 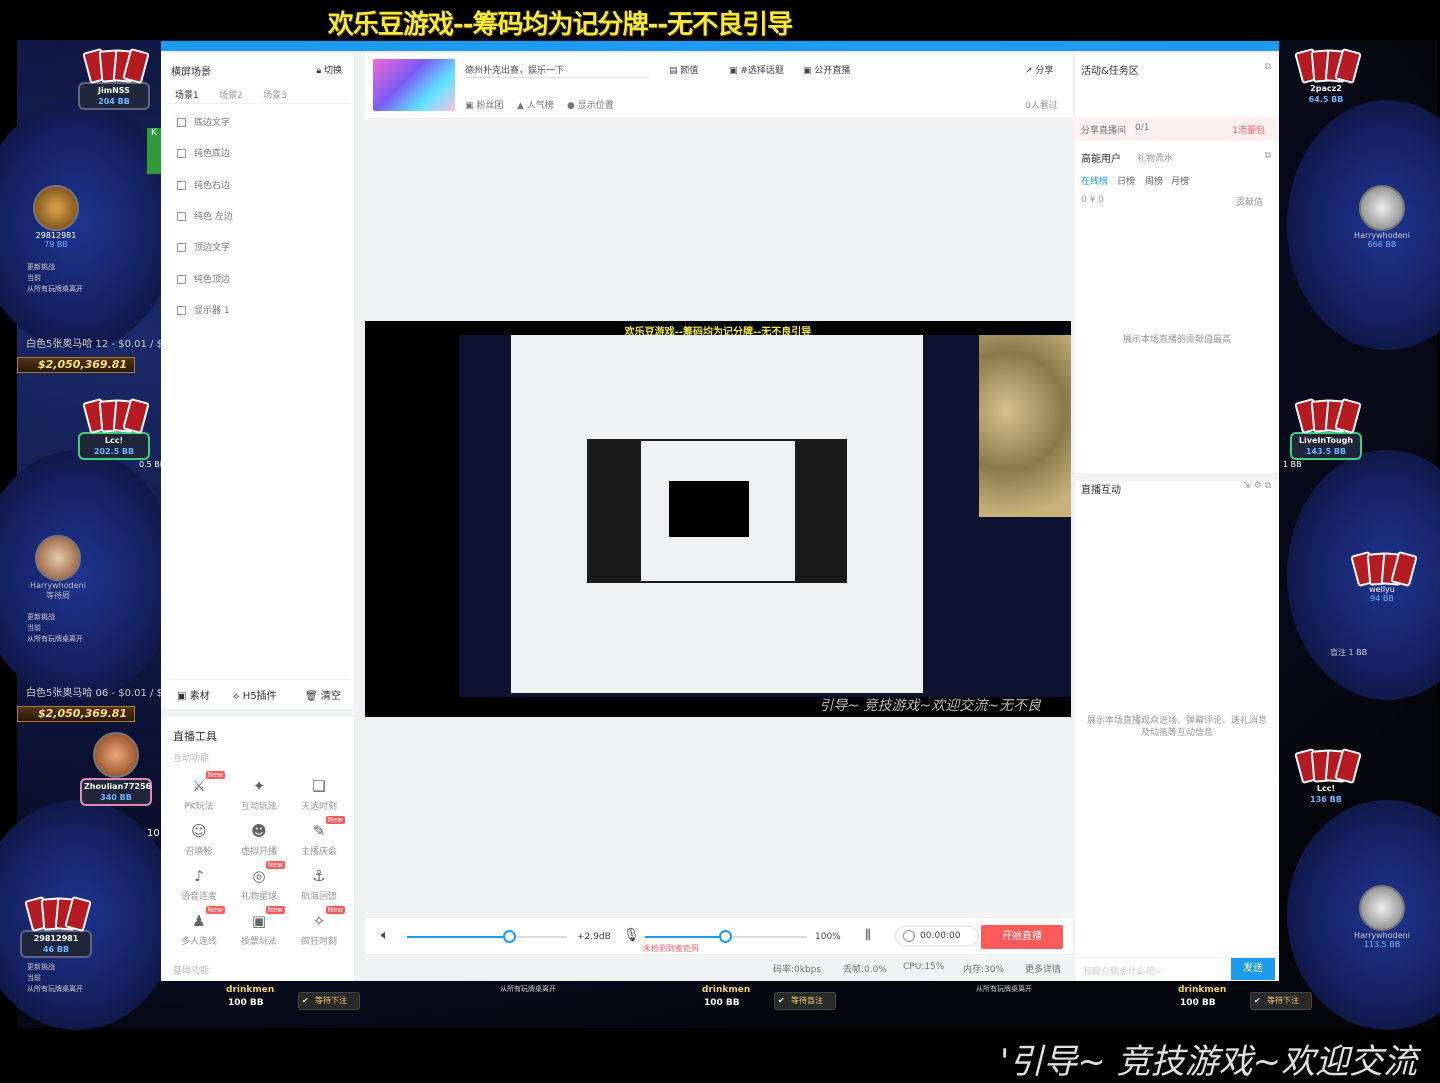 What do you see at coordinates (1382, 235) in the screenshot?
I see `player-name: Harrywhodeni` at bounding box center [1382, 235].